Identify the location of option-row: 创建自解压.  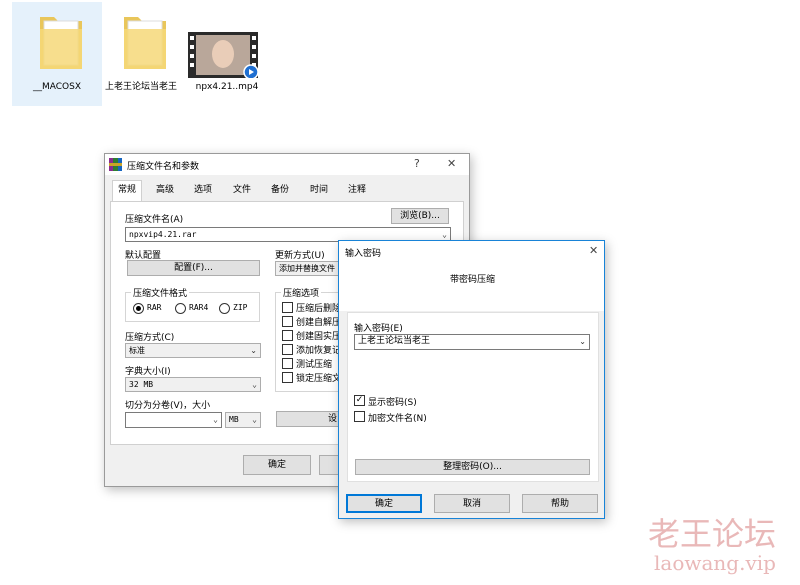
(311, 322).